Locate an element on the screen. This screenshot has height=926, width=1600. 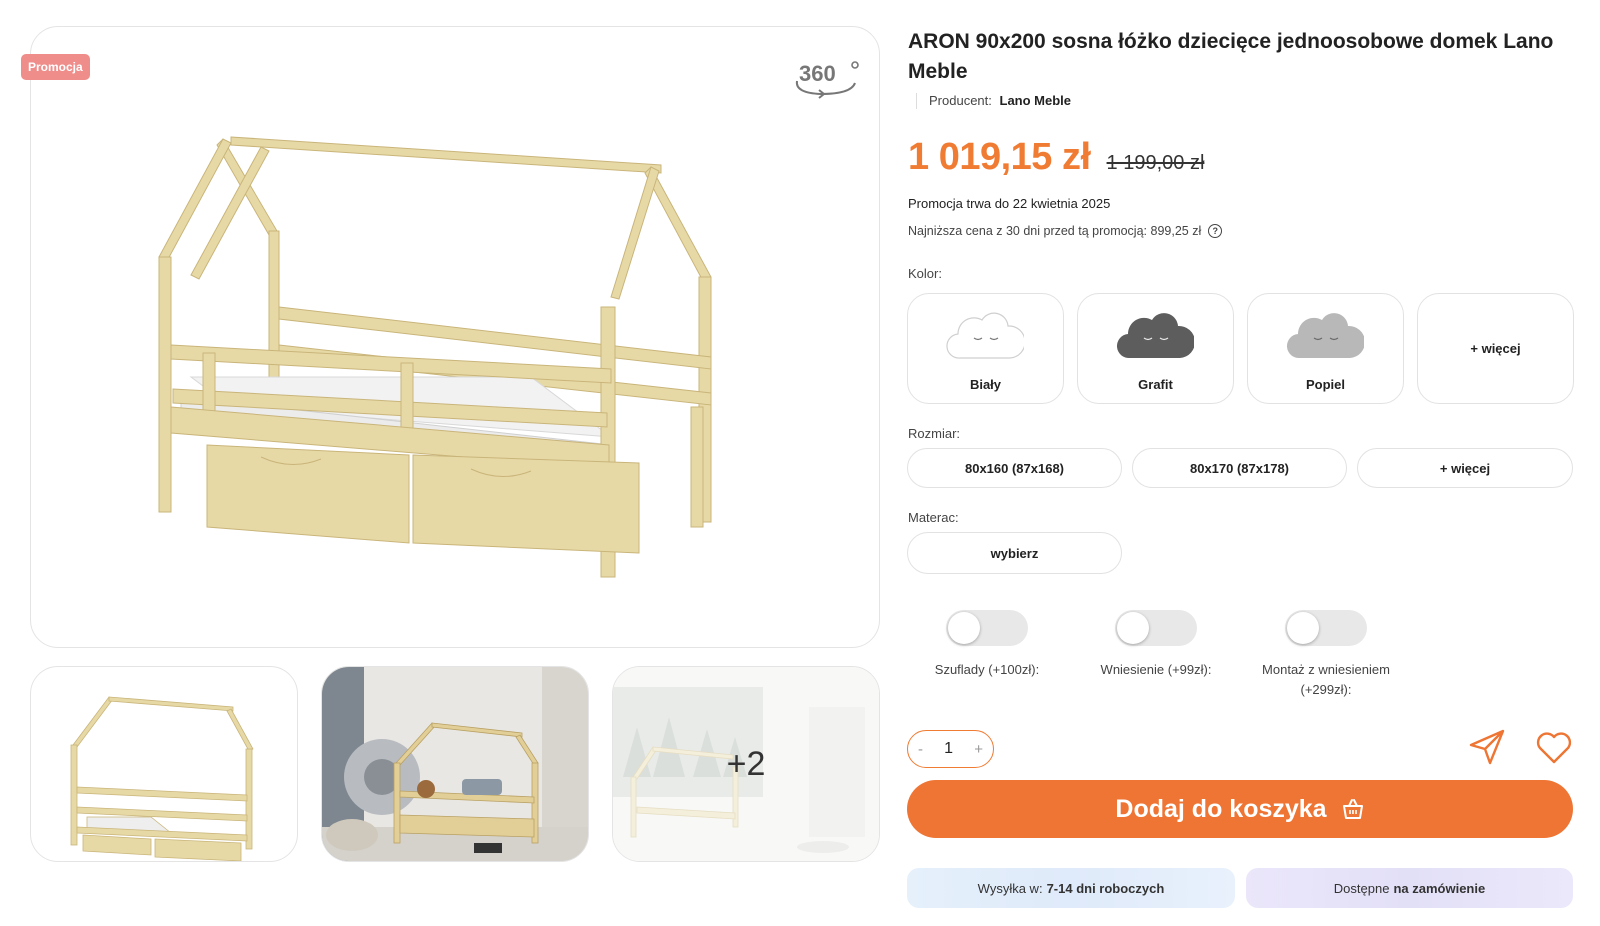
color-more-label: + więcej is located at coordinates (1495, 348).